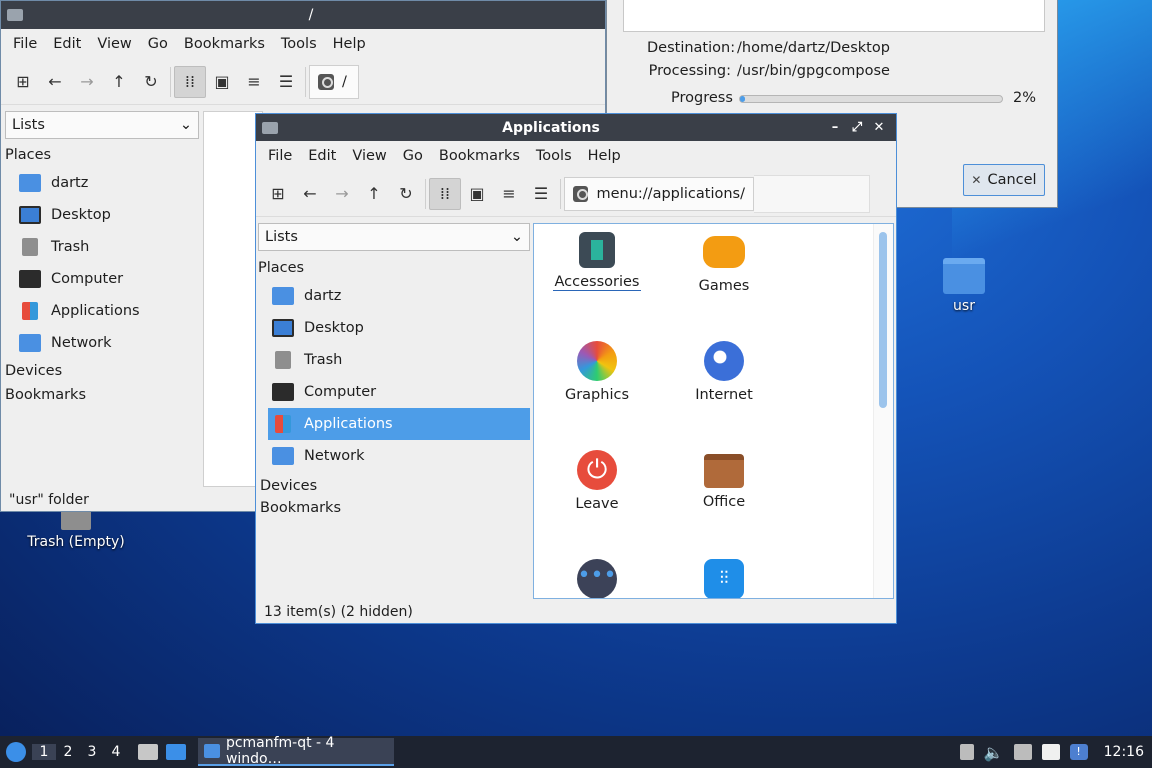 The height and width of the screenshot is (768, 1152). Describe the element at coordinates (835, 127) in the screenshot. I see `minimize-icon: –` at that location.